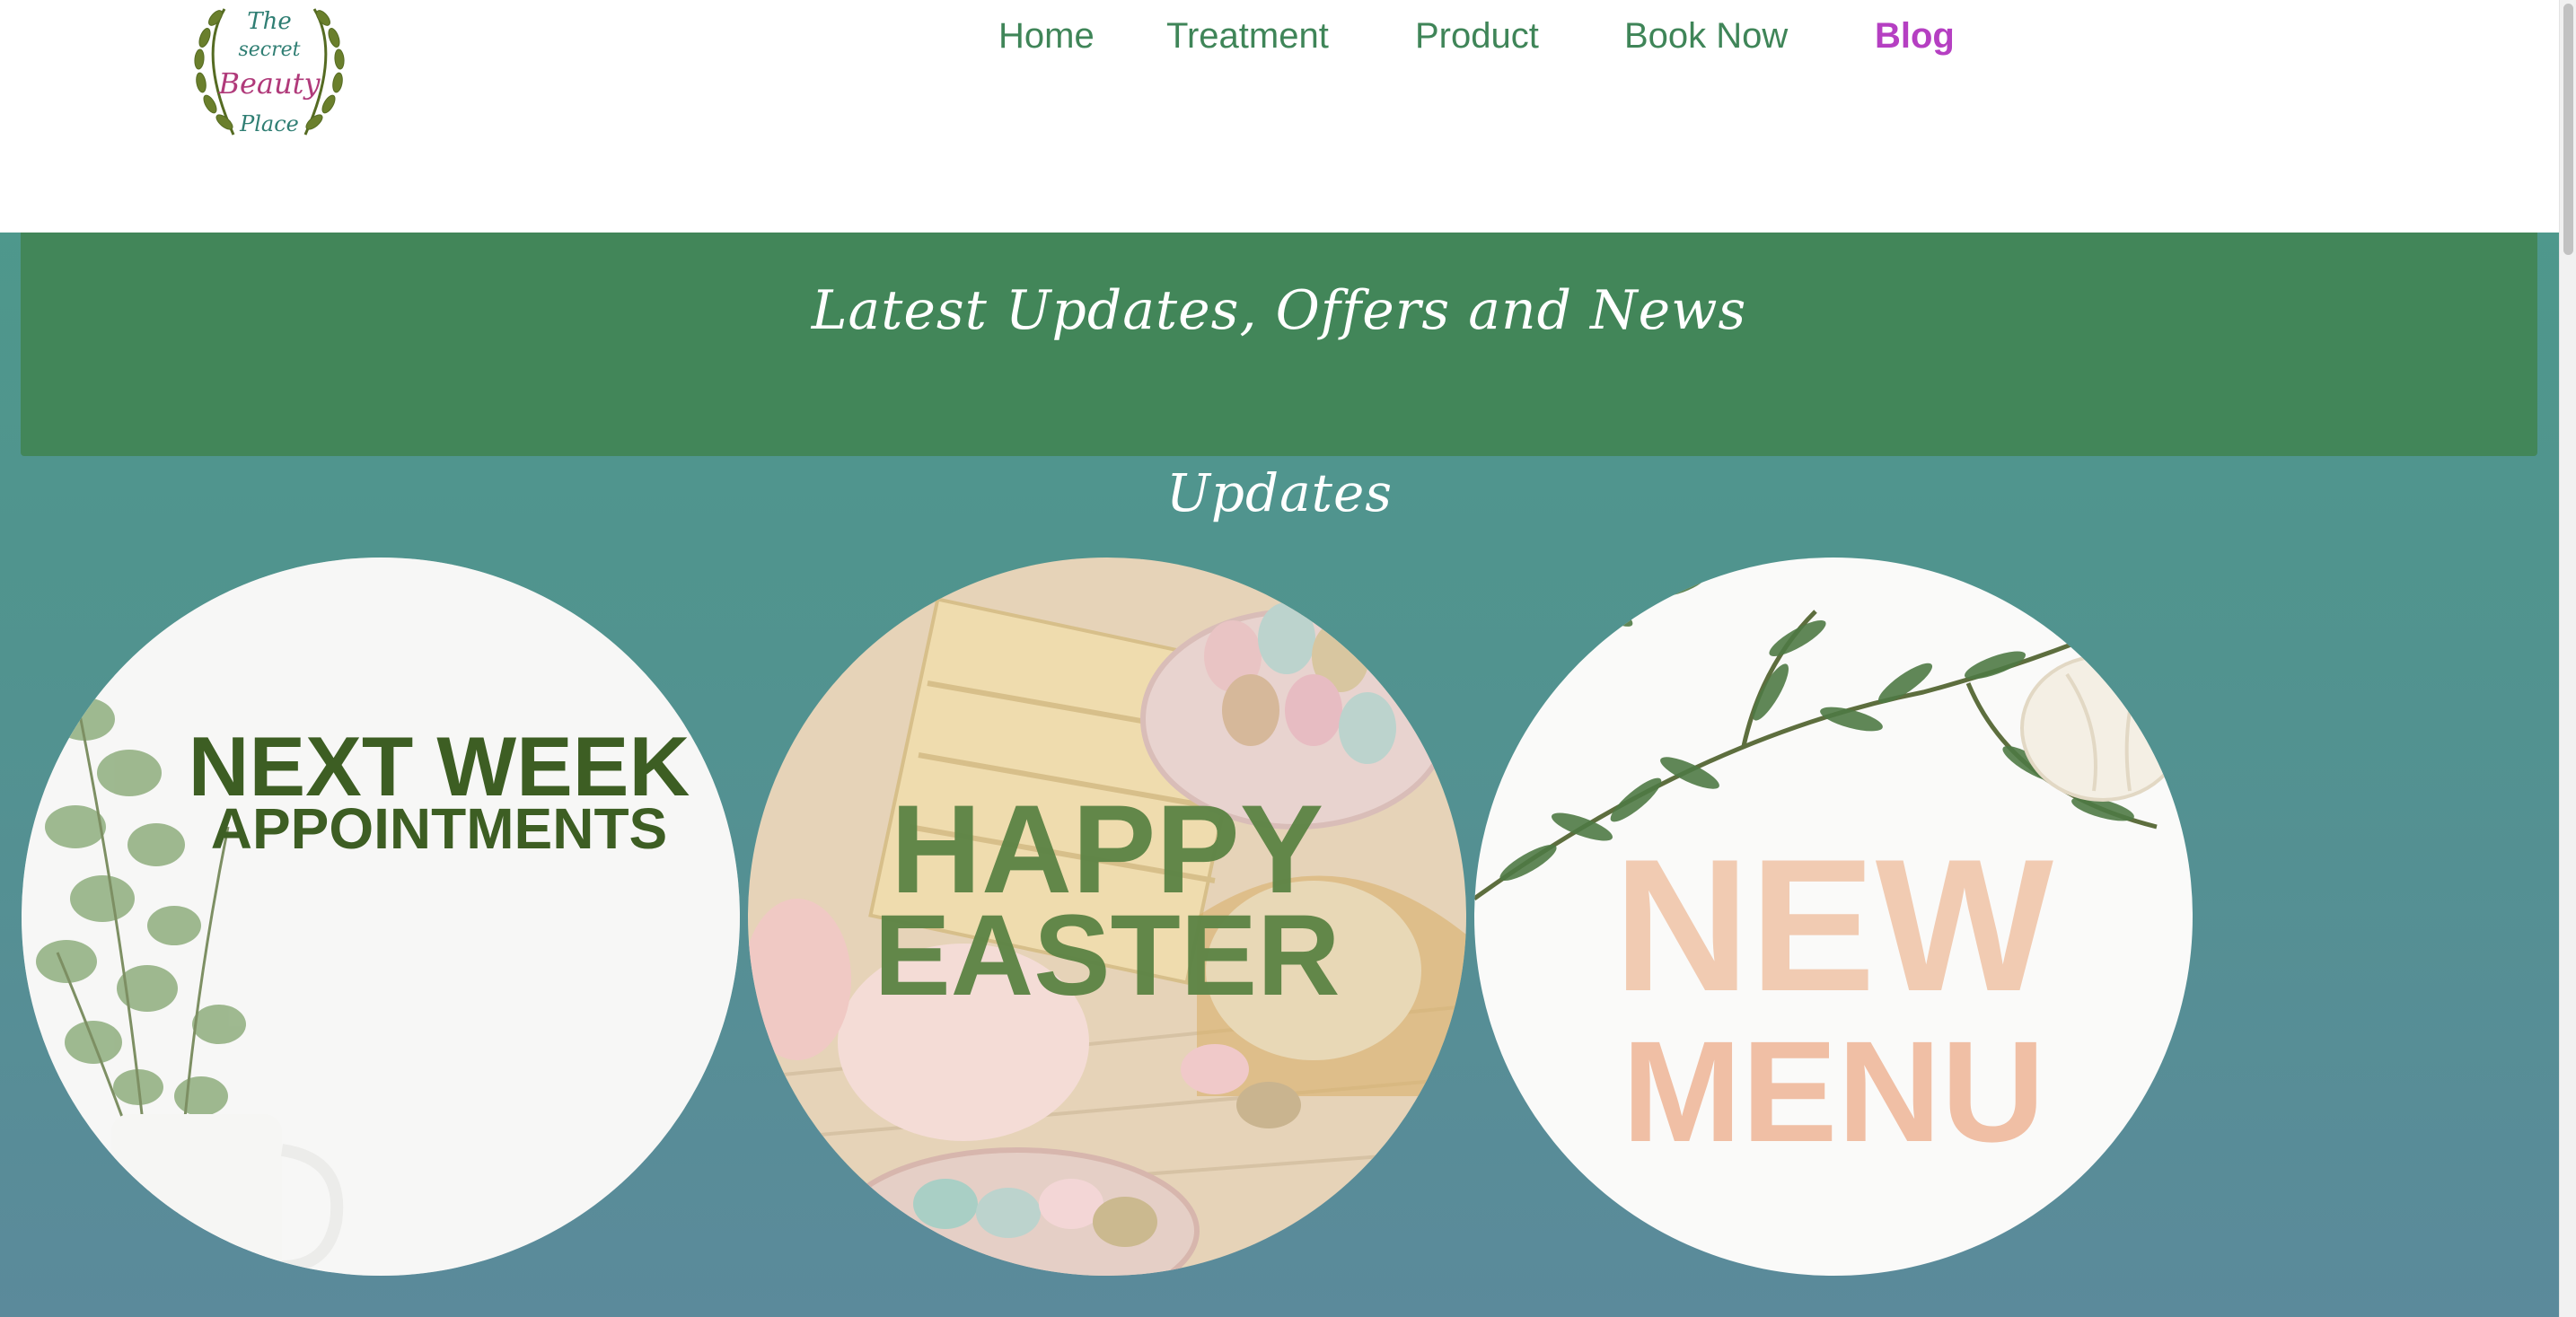 This screenshot has height=1317, width=2576. Describe the element at coordinates (1046, 37) in the screenshot. I see `nav-home: Home` at that location.